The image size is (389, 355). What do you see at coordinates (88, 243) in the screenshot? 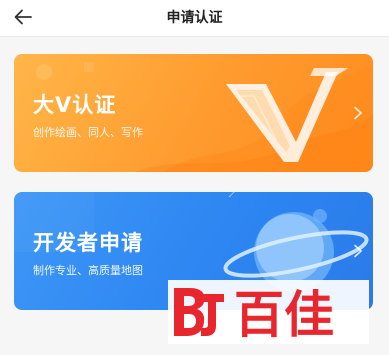
I see `card-title: 开发者申请` at bounding box center [88, 243].